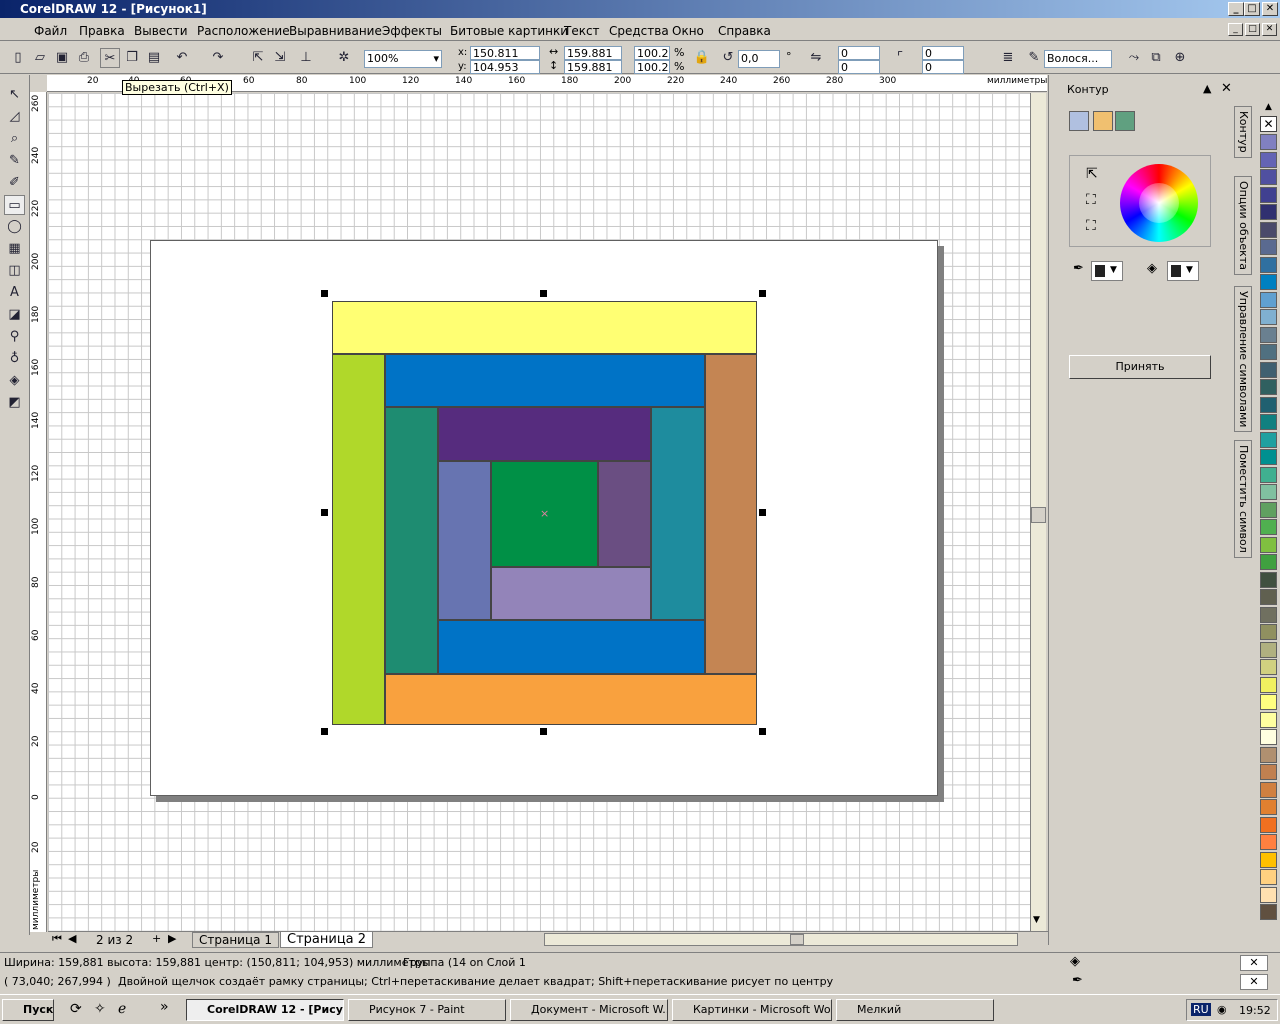 The width and height of the screenshot is (1280, 1024). I want to click on menu-tools: Средства, so click(639, 31).